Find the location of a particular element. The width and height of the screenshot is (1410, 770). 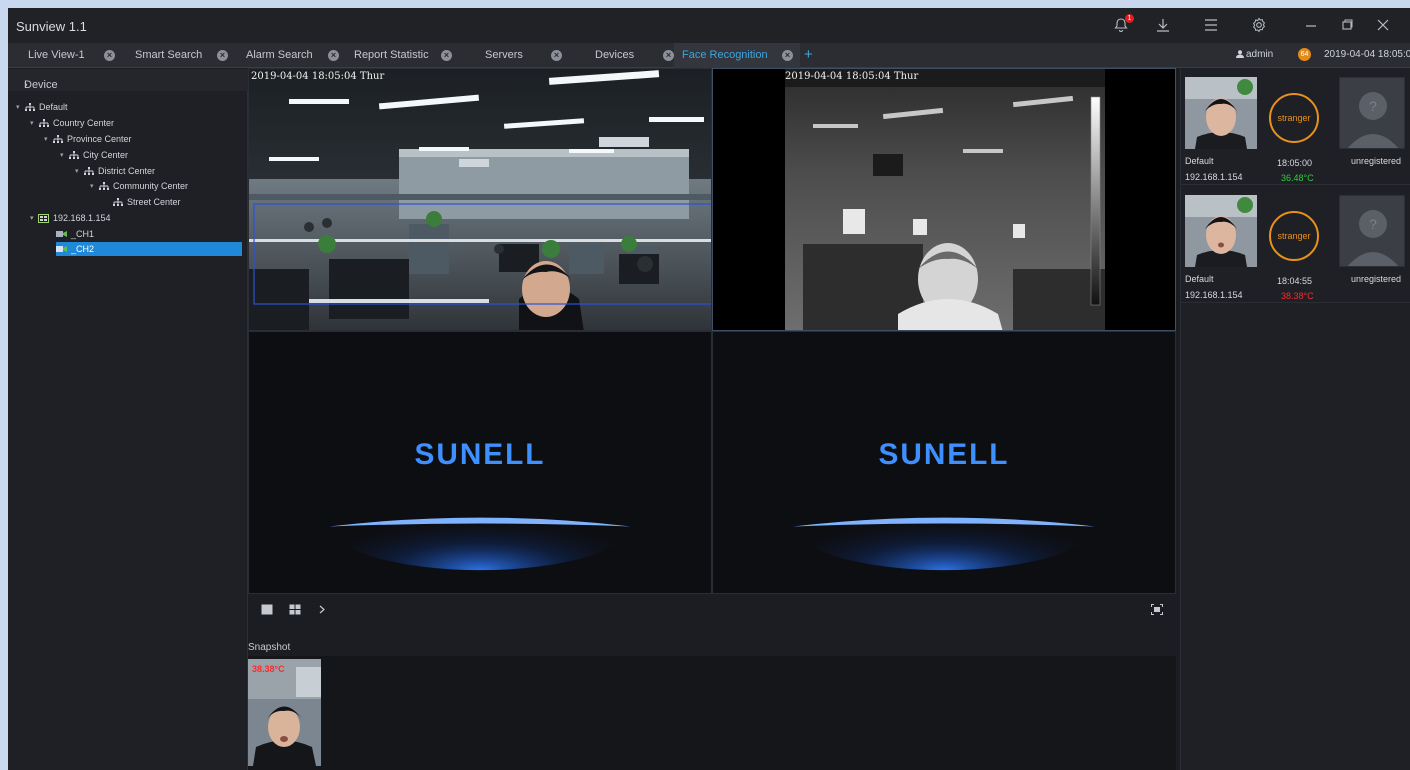

tree-node-district-center: ▾ District Center is located at coordinates (115, 171).